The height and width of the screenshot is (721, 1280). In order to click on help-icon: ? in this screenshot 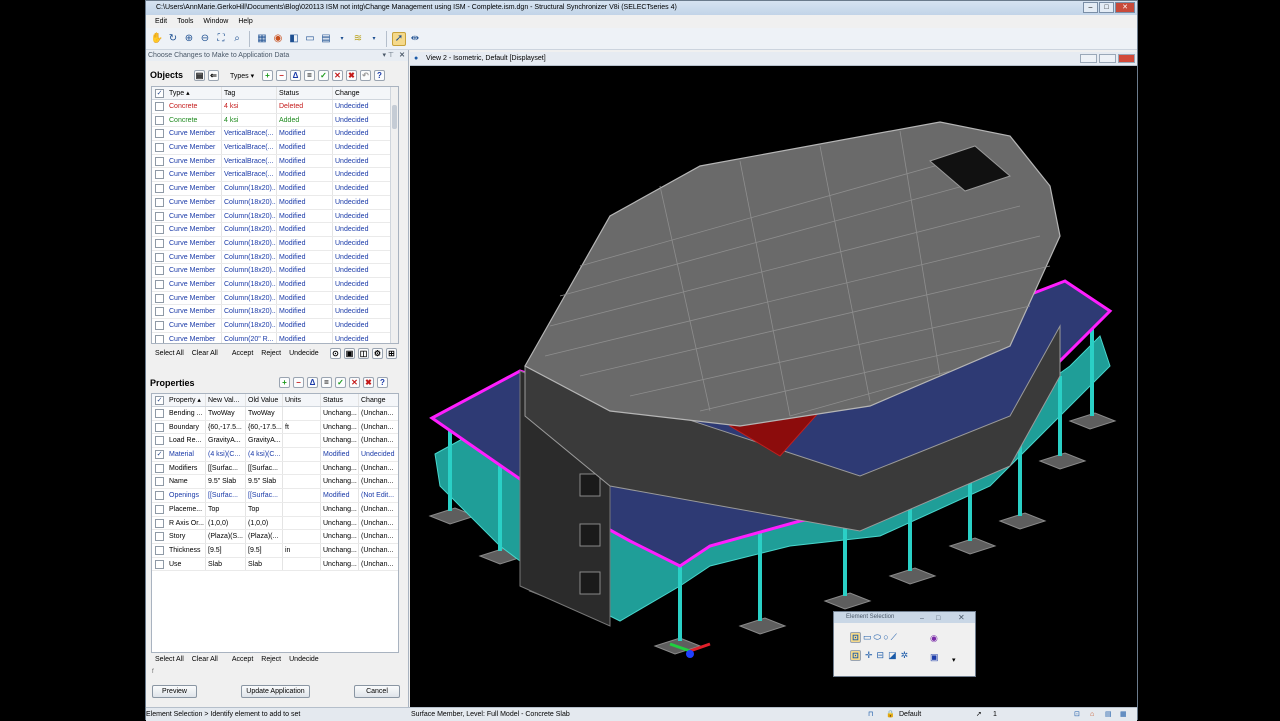, I will do `click(379, 75)`.